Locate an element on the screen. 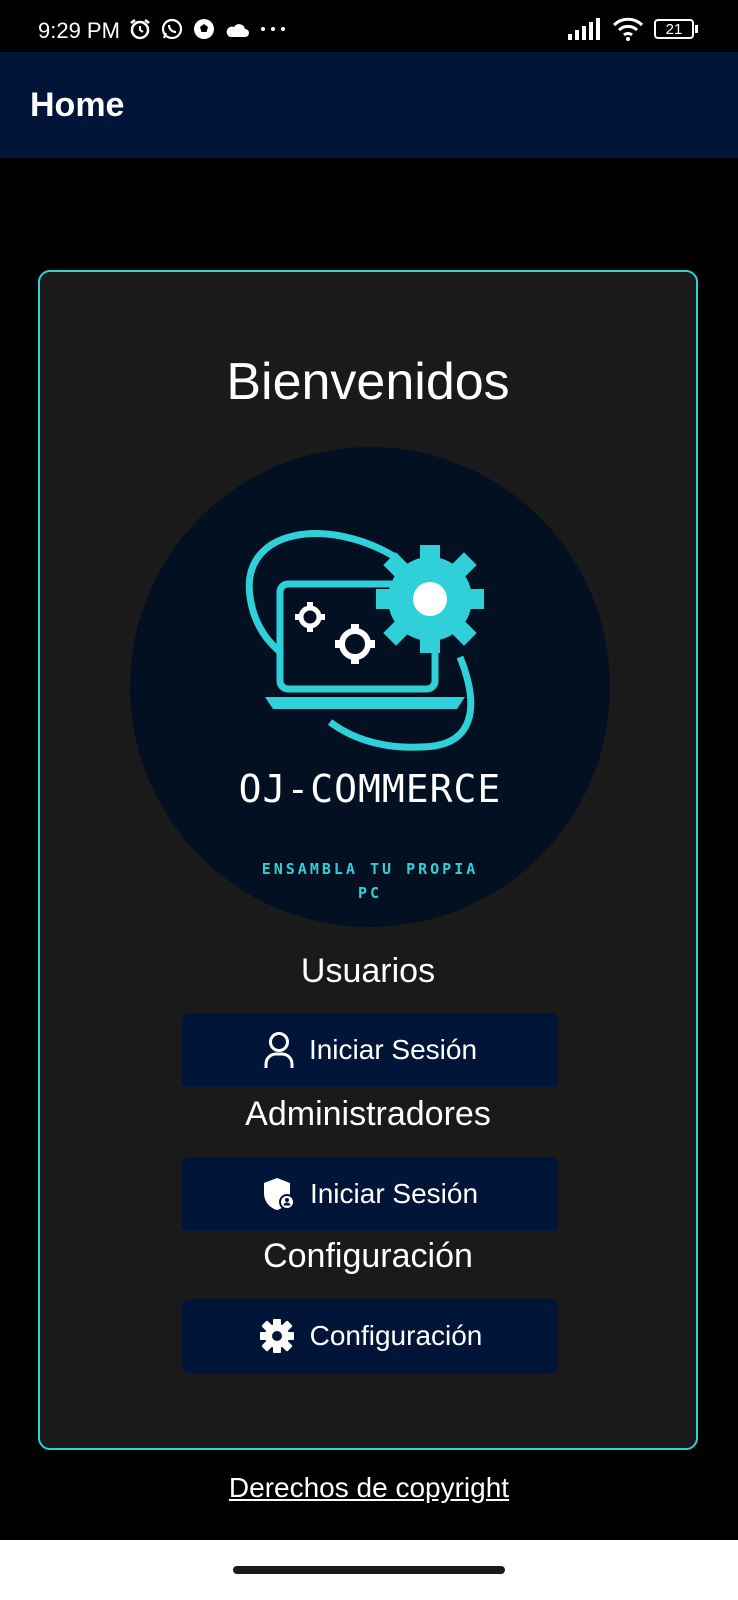 The width and height of the screenshot is (738, 1600). admin-login-label: Iniciar Sesión is located at coordinates (394, 1193).